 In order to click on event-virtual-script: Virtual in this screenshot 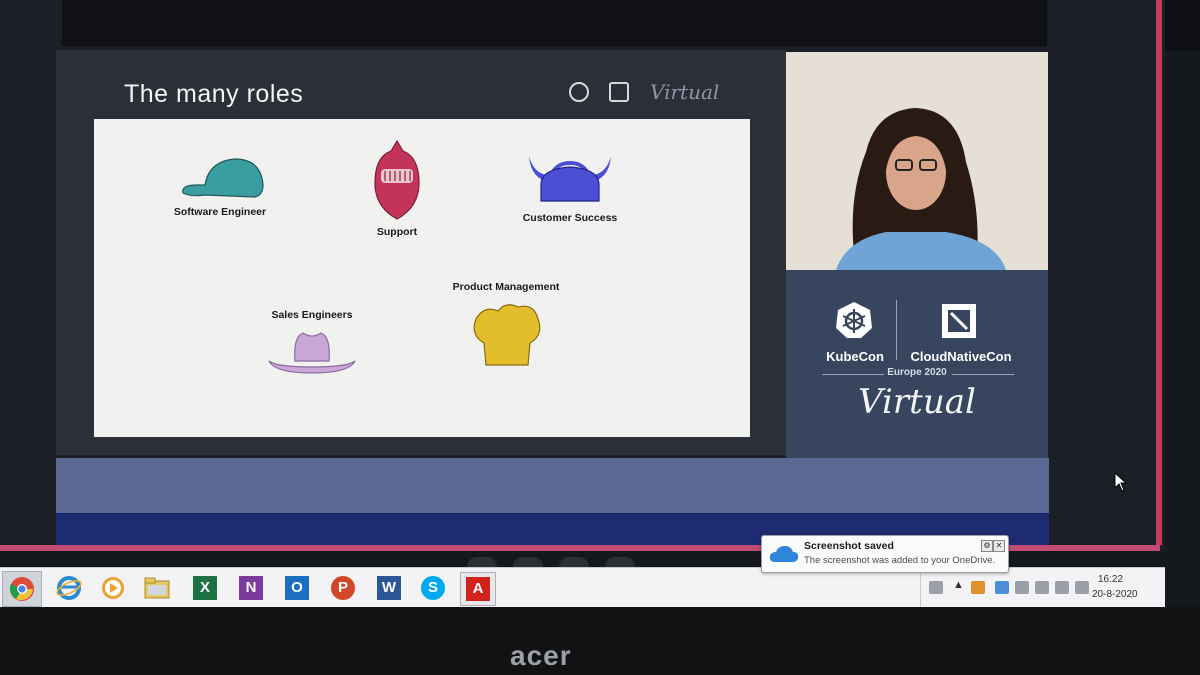, I will do `click(917, 402)`.